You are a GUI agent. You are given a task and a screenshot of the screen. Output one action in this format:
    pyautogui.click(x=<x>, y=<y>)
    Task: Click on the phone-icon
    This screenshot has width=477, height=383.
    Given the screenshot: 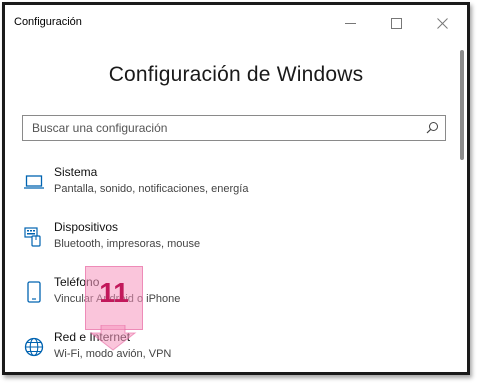 What is the action you would take?
    pyautogui.click(x=34, y=292)
    